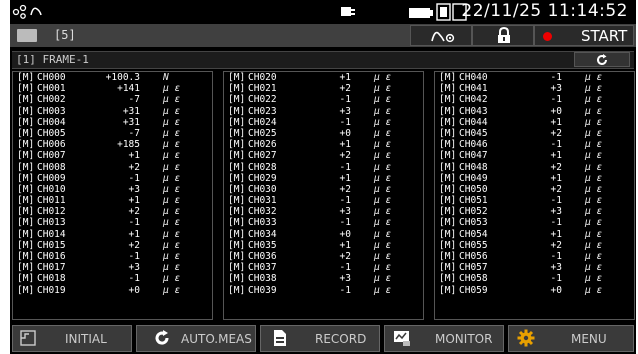 The height and width of the screenshot is (354, 638). What do you see at coordinates (72, 338) in the screenshot?
I see `initial-button: INITIAL` at bounding box center [72, 338].